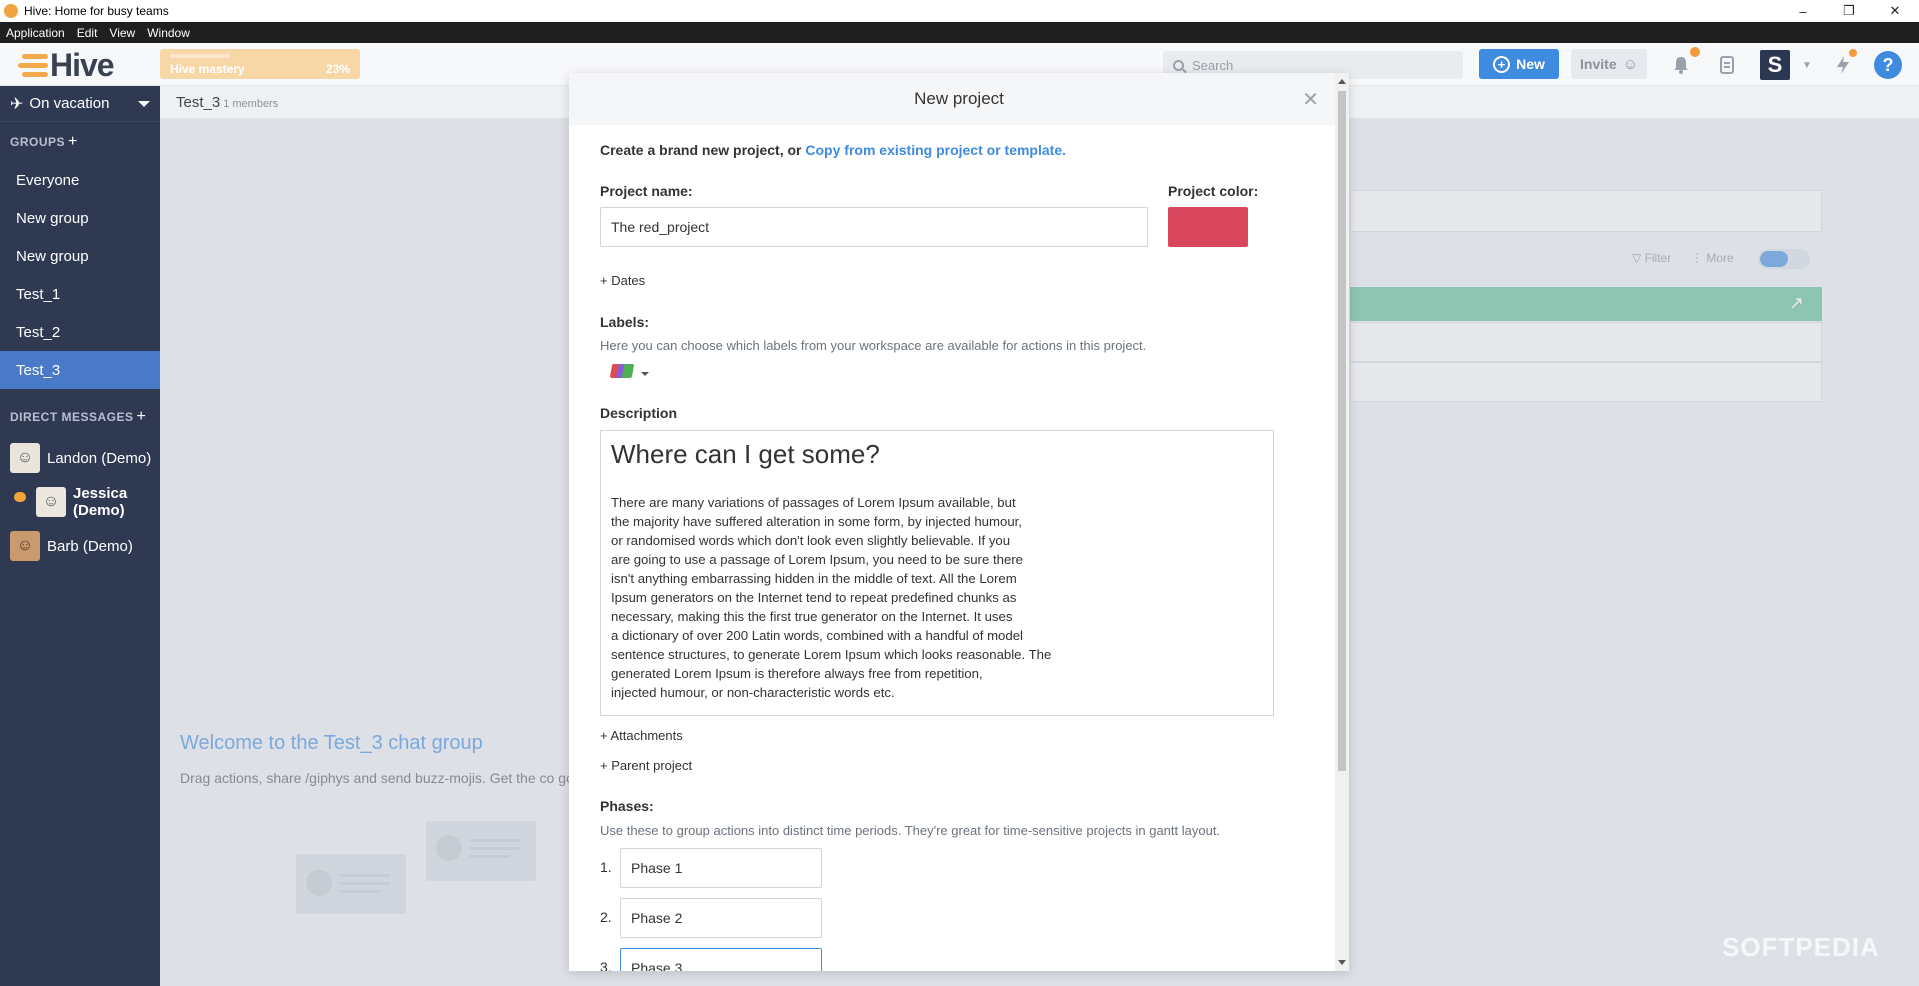 The image size is (1919, 986). What do you see at coordinates (80, 256) in the screenshot?
I see `sidebar-item-new-group-2: New group` at bounding box center [80, 256].